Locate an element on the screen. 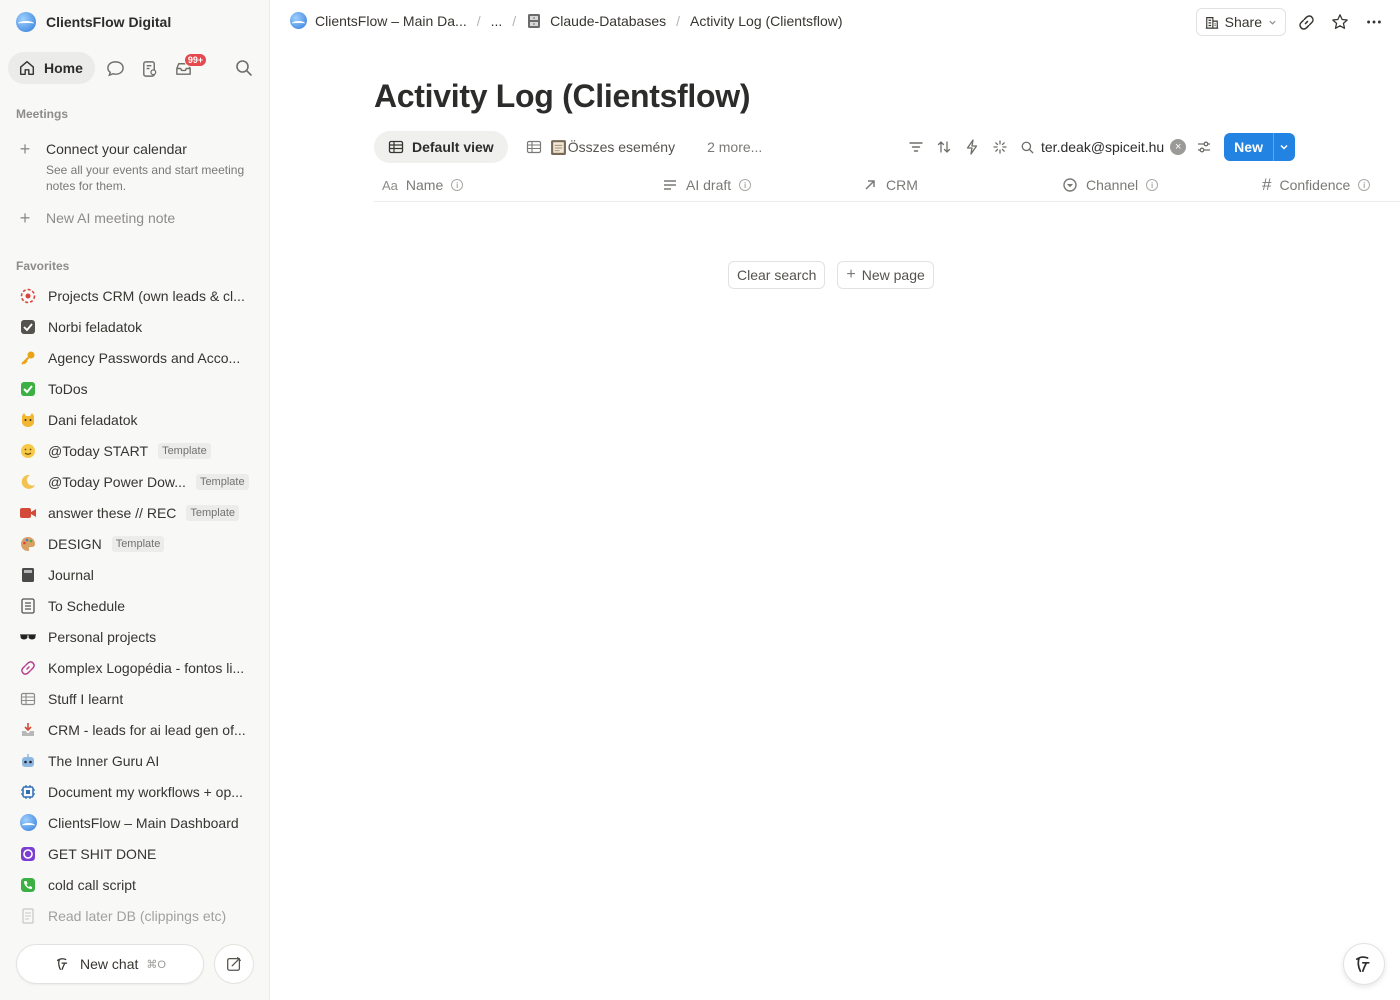 Image resolution: width=1400 pixels, height=1000 pixels. column-header-channel: Channel i is located at coordinates (1110, 185).